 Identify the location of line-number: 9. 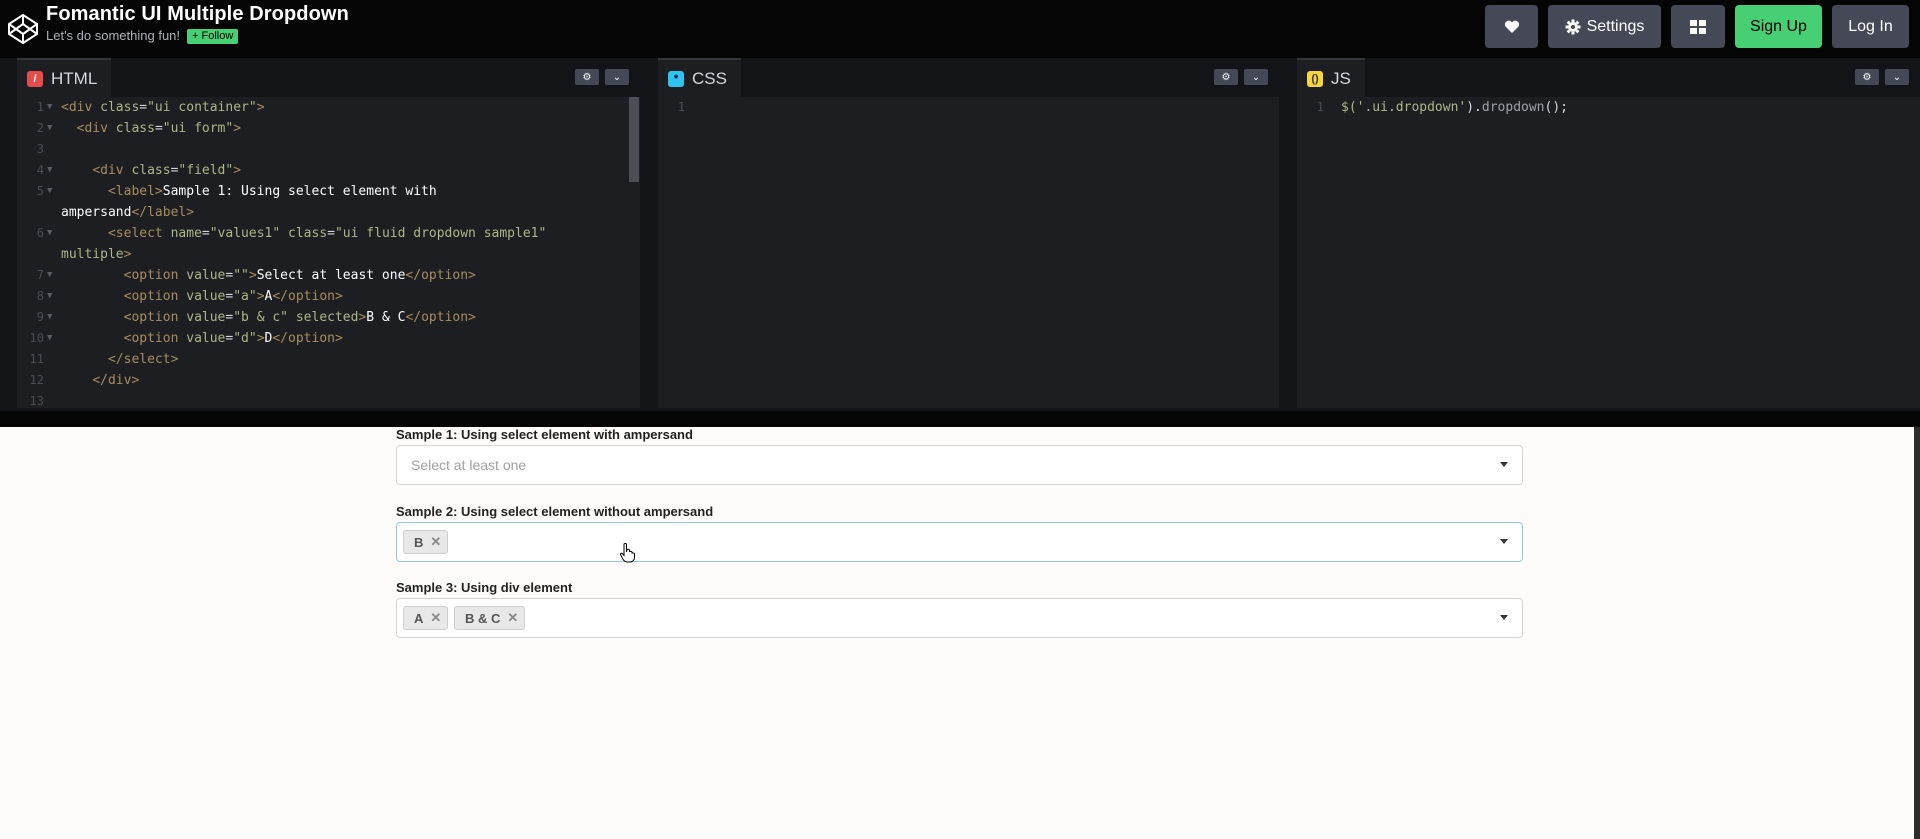
(40, 317).